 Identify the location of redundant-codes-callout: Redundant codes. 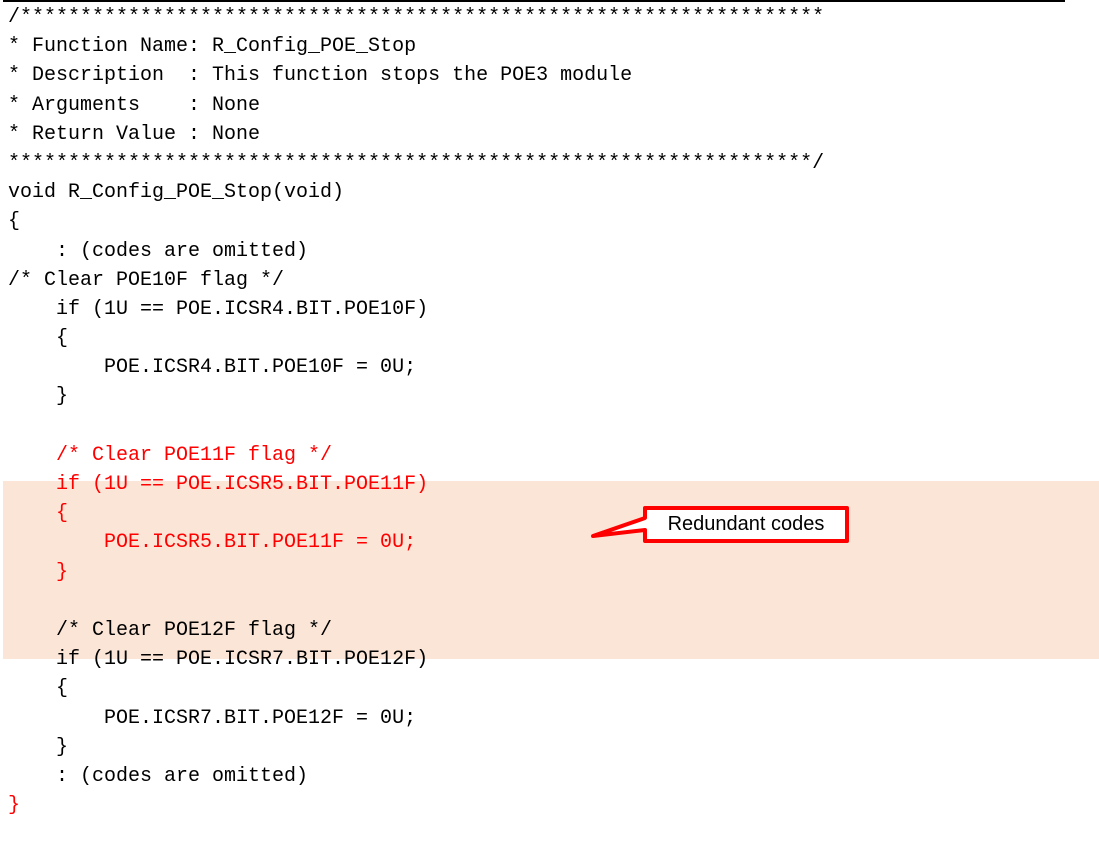
(730, 528).